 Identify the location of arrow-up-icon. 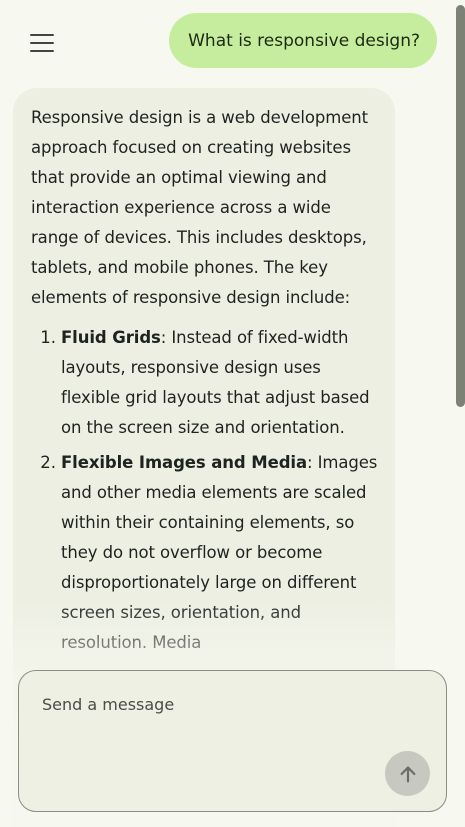
(407, 773).